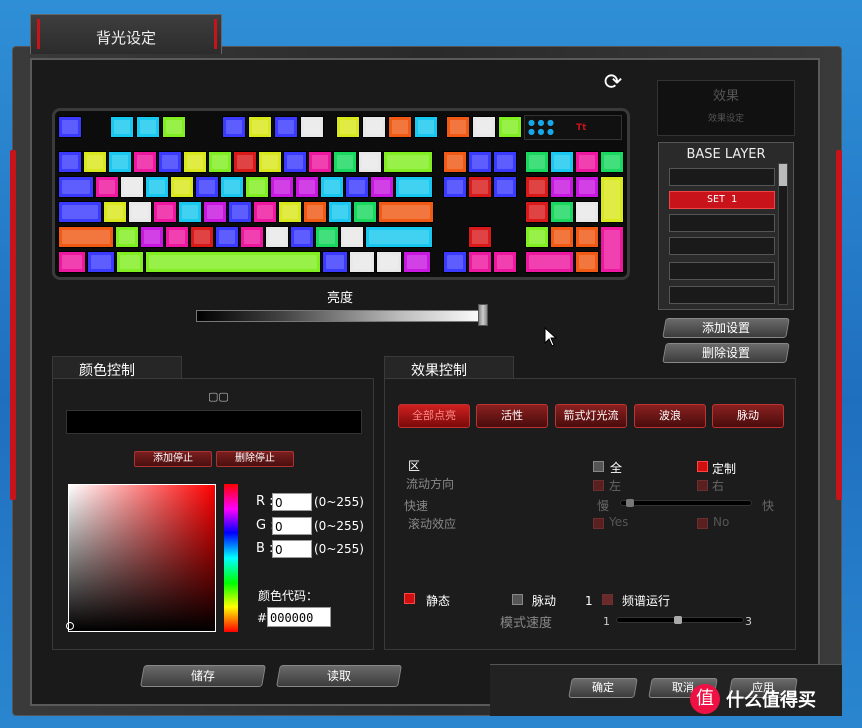  What do you see at coordinates (339, 676) in the screenshot?
I see `load-button: 读取` at bounding box center [339, 676].